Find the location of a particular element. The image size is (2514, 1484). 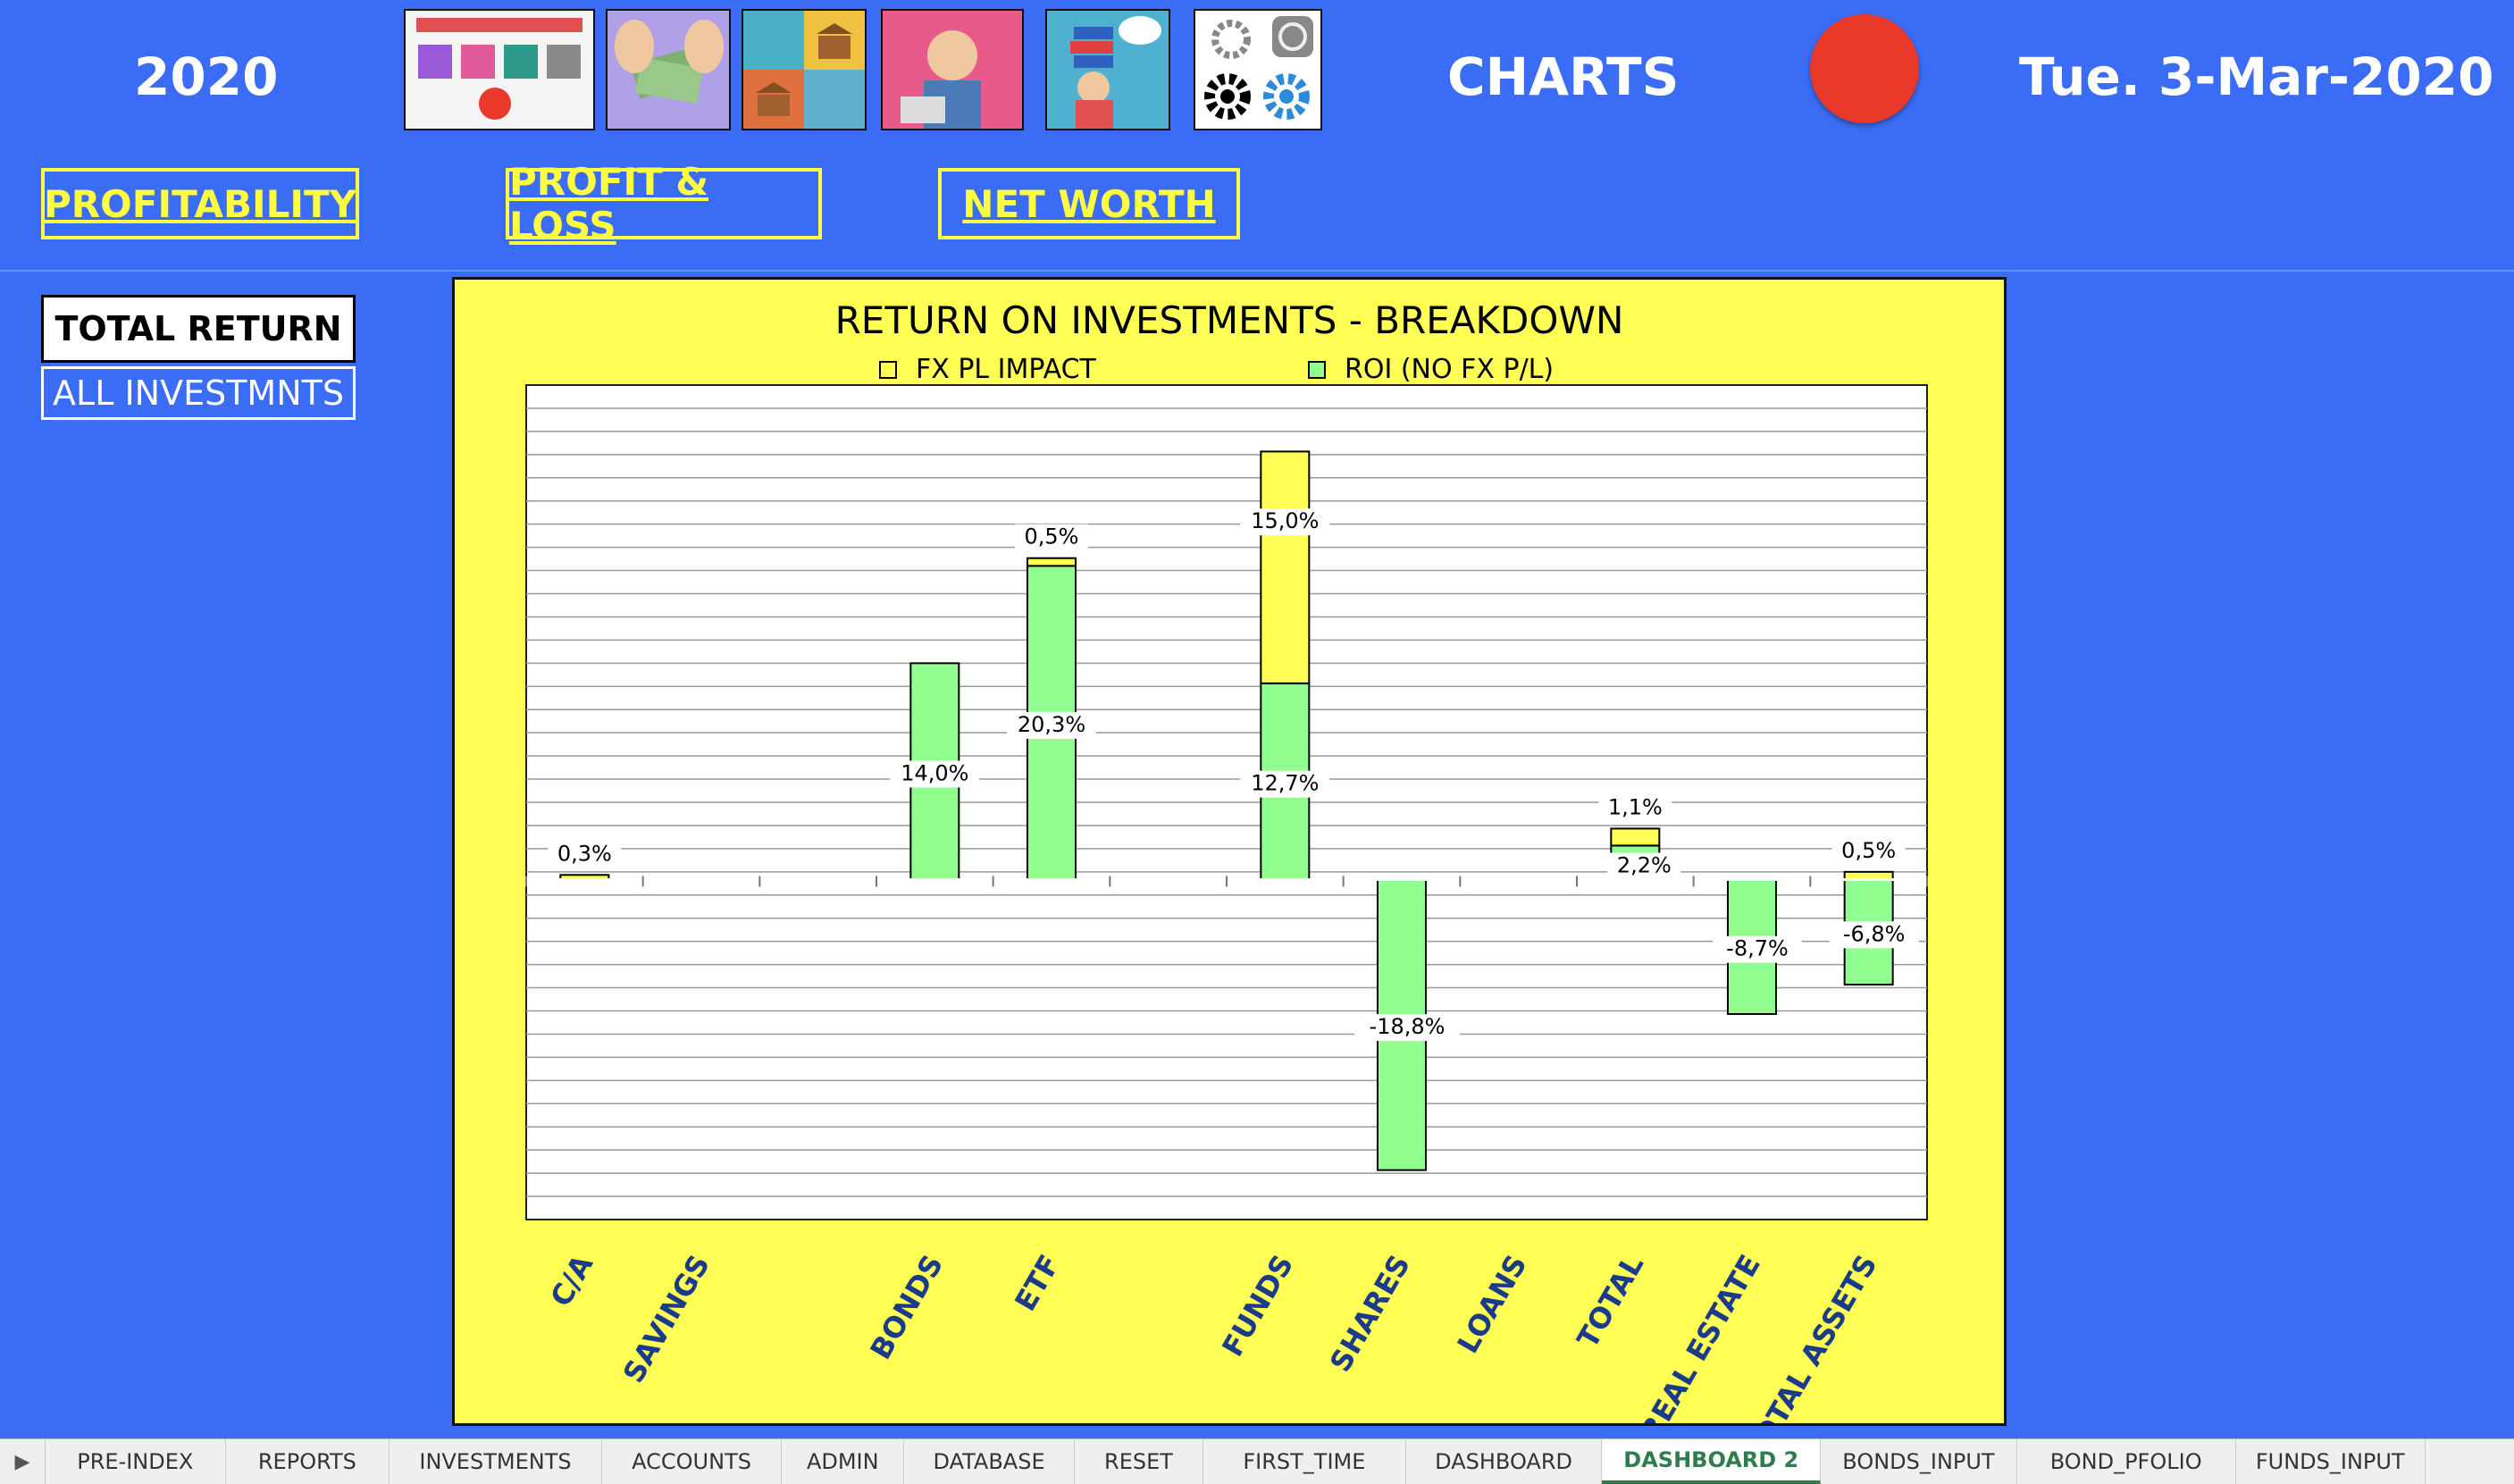

tab-scroll-icon: ▶ is located at coordinates (23, 1462).